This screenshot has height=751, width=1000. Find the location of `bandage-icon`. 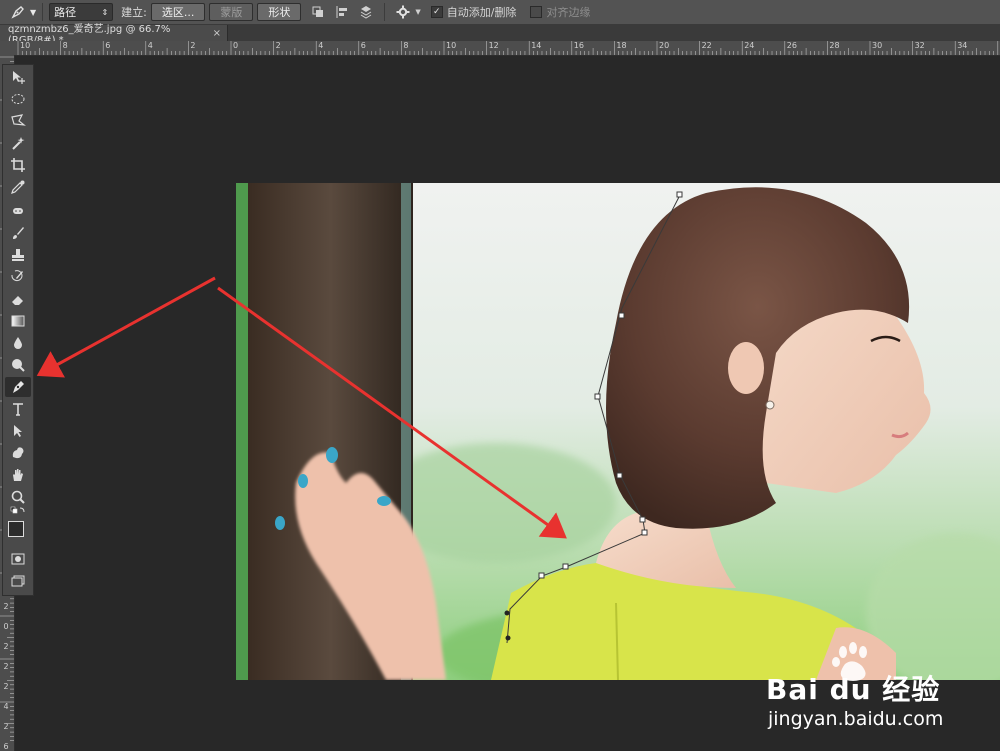

bandage-icon is located at coordinates (18, 211).